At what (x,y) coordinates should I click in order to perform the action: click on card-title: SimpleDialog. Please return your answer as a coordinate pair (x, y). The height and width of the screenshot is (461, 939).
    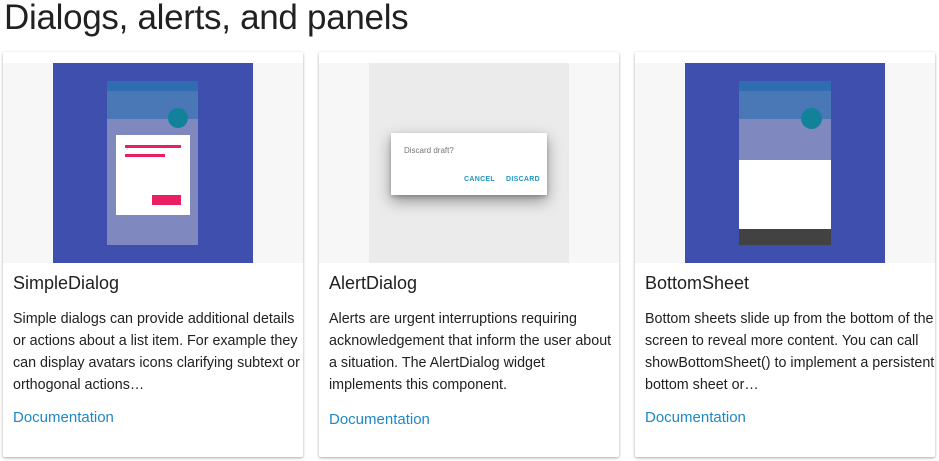
    Looking at the image, I should click on (66, 283).